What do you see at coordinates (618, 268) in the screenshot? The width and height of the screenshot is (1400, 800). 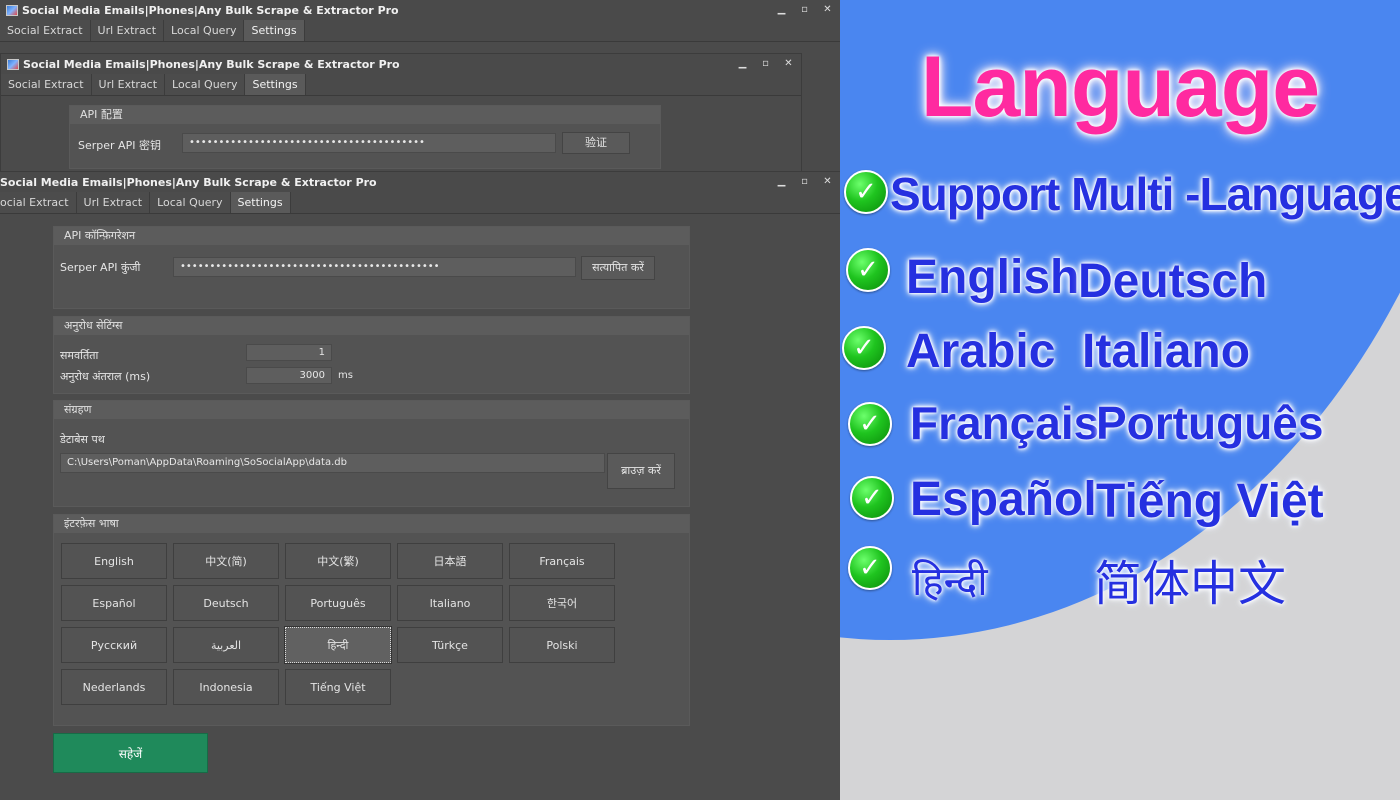 I see `verify-button: सत्यापित करें` at bounding box center [618, 268].